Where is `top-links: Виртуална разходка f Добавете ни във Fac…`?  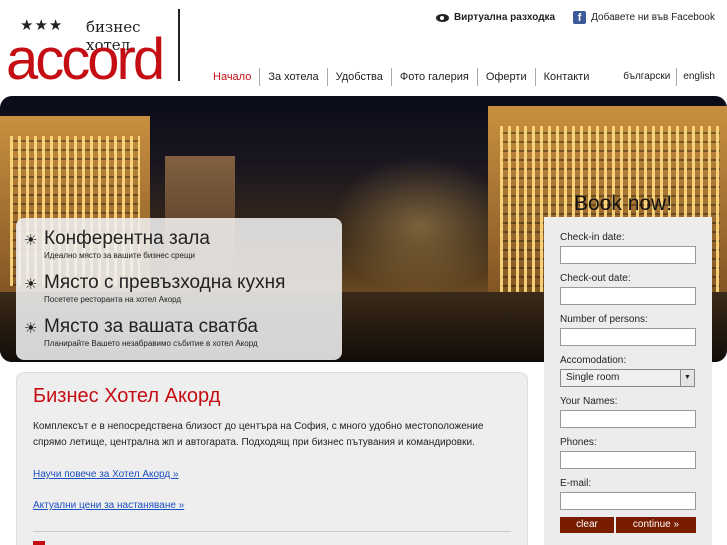 top-links: Виртуална разходка f Добавете ни във Fac… is located at coordinates (575, 17).